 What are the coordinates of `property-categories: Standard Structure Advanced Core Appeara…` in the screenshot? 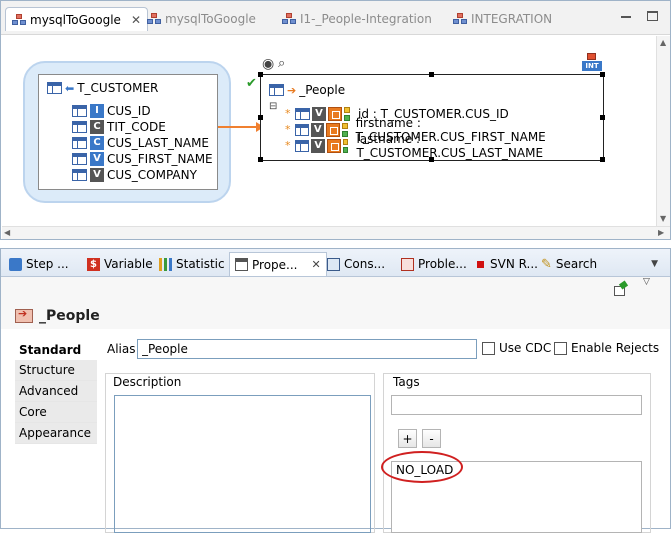 It's located at (56, 391).